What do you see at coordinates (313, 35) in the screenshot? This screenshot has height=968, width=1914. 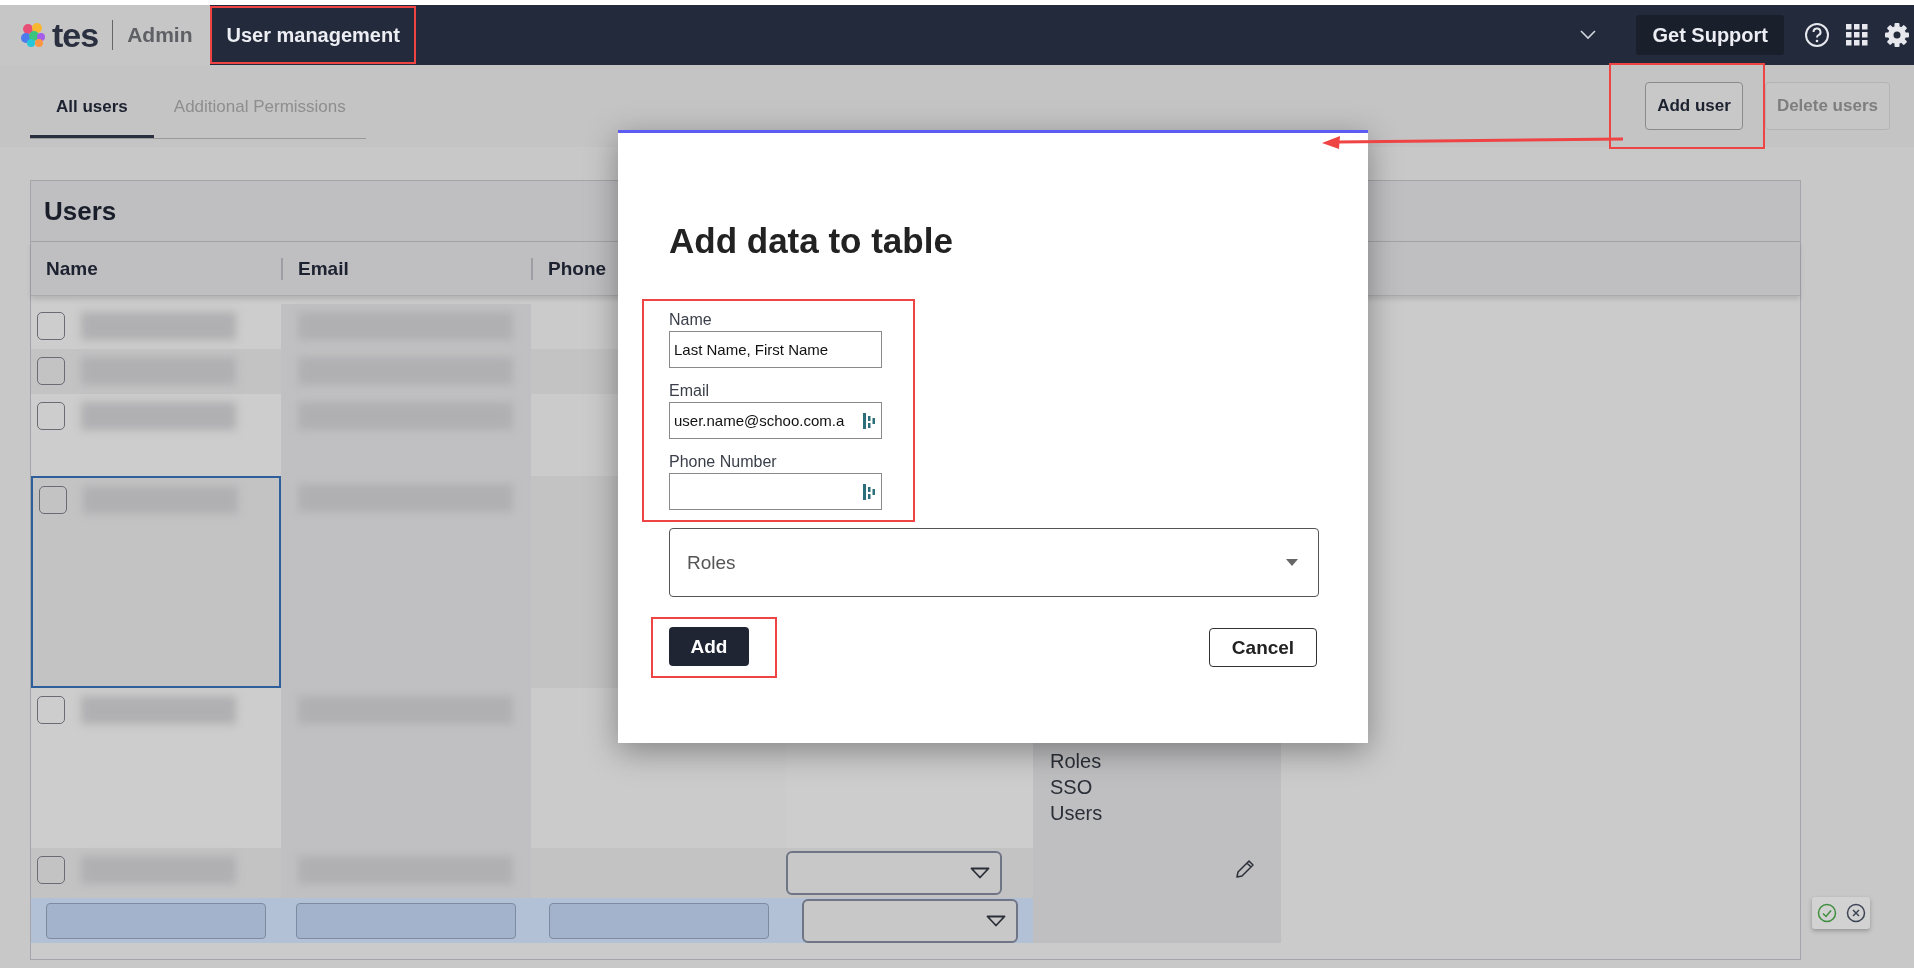 I see `section-link: User management` at bounding box center [313, 35].